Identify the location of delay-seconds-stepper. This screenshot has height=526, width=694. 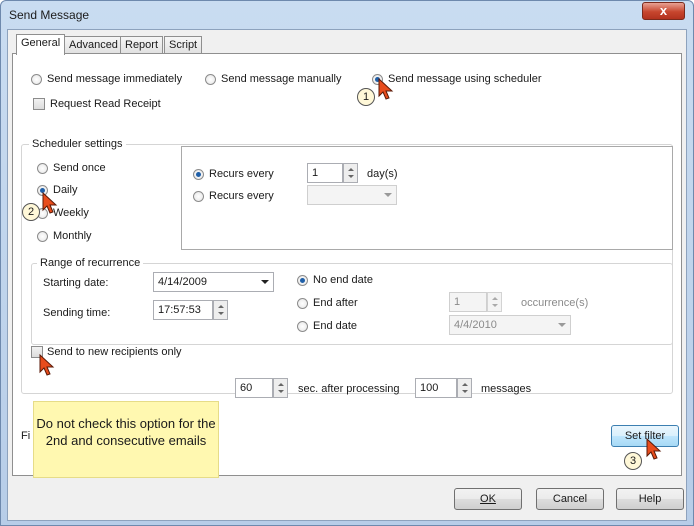
(280, 388).